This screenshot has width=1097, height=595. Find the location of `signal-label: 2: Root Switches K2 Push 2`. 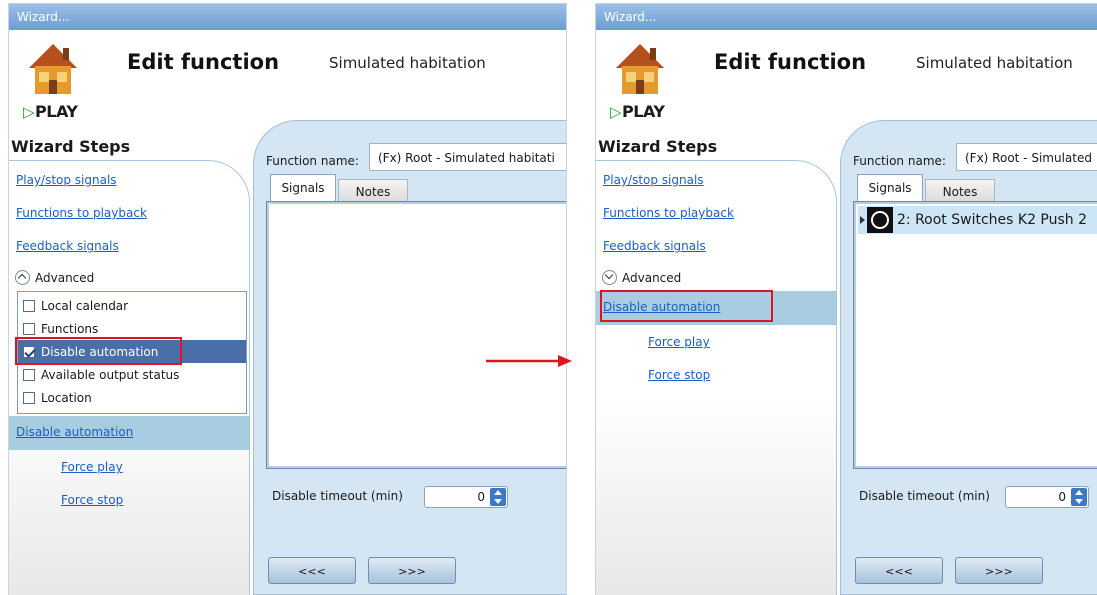

signal-label: 2: Root Switches K2 Push 2 is located at coordinates (992, 220).